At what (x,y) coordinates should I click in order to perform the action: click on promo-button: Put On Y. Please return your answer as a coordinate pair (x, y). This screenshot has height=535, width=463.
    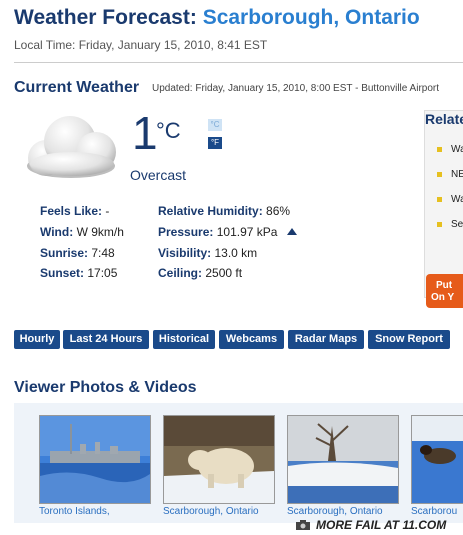
    Looking at the image, I should click on (444, 291).